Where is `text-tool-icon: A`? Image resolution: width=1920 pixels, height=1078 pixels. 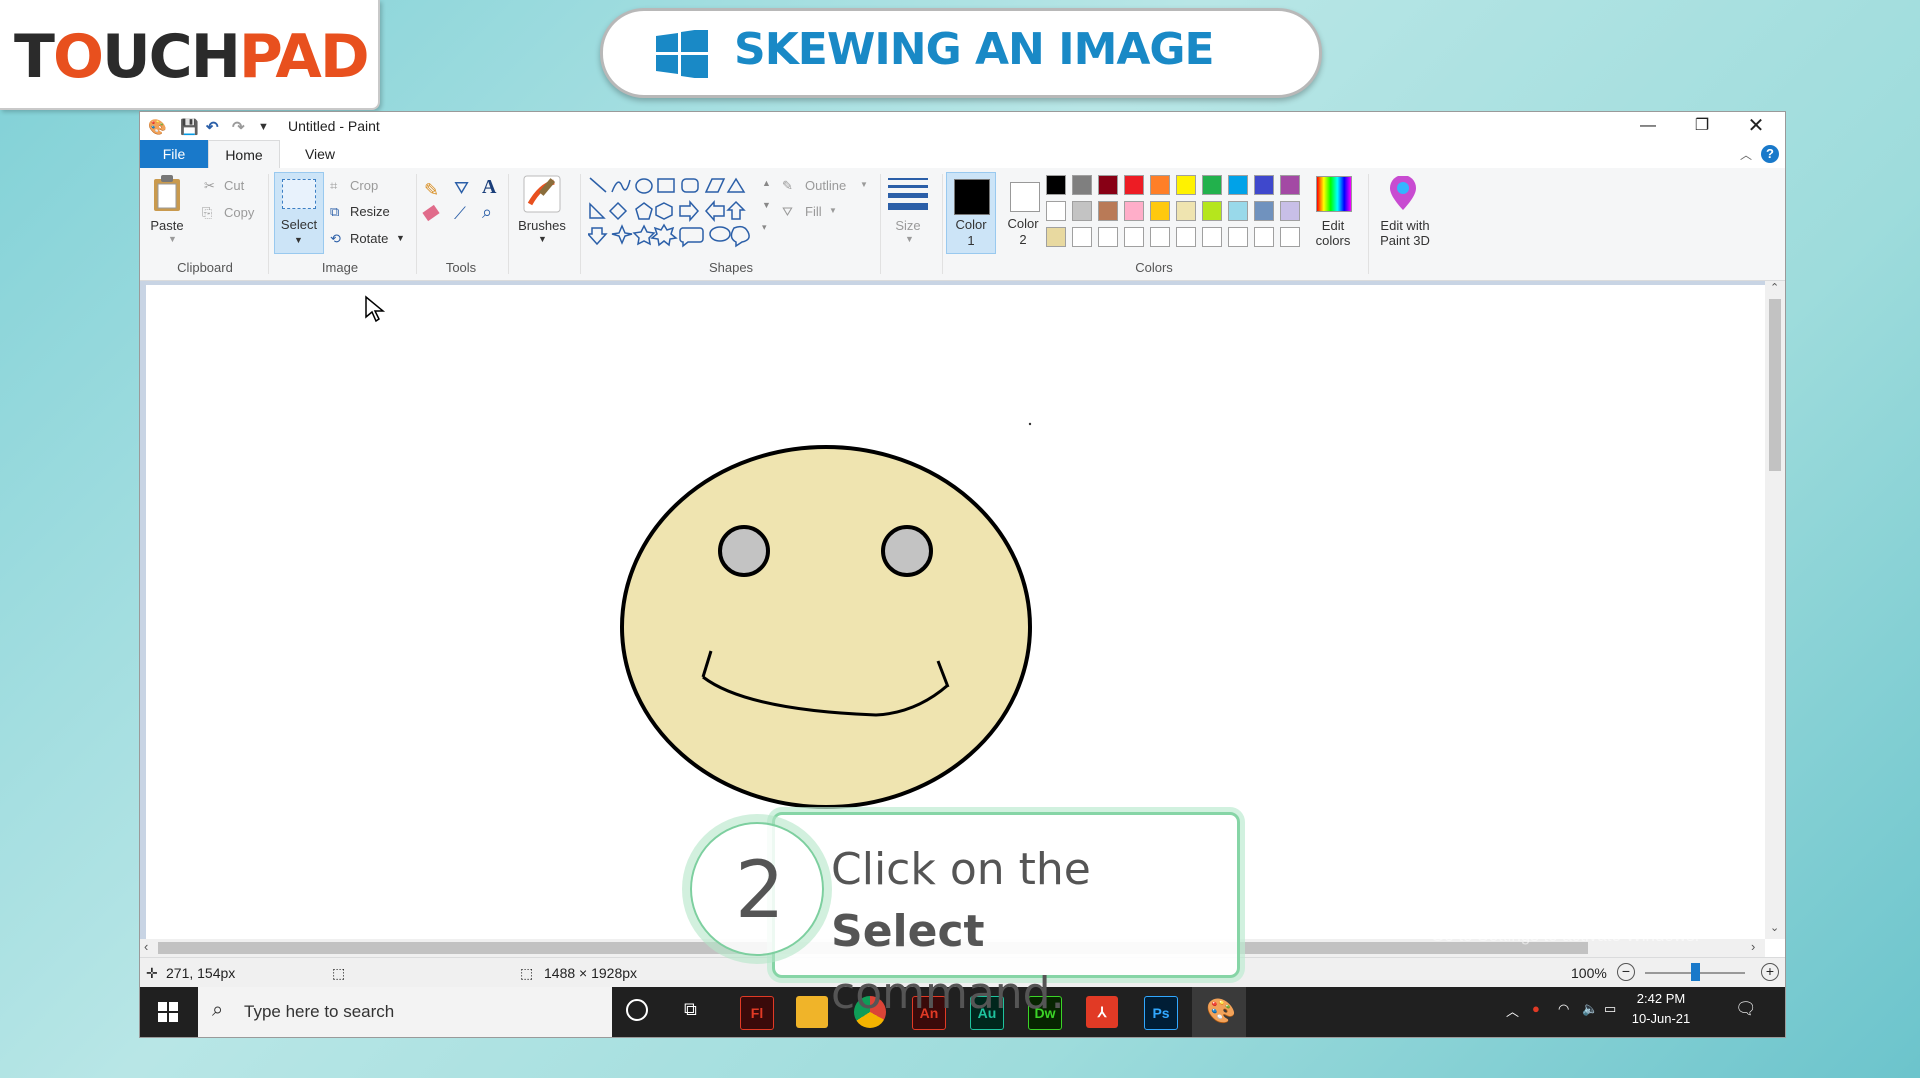 text-tool-icon: A is located at coordinates (489, 187).